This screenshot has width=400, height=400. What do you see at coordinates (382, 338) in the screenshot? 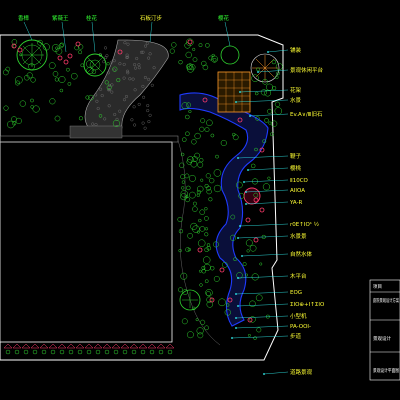
I see `title-block-row3: 景观设计` at bounding box center [382, 338].